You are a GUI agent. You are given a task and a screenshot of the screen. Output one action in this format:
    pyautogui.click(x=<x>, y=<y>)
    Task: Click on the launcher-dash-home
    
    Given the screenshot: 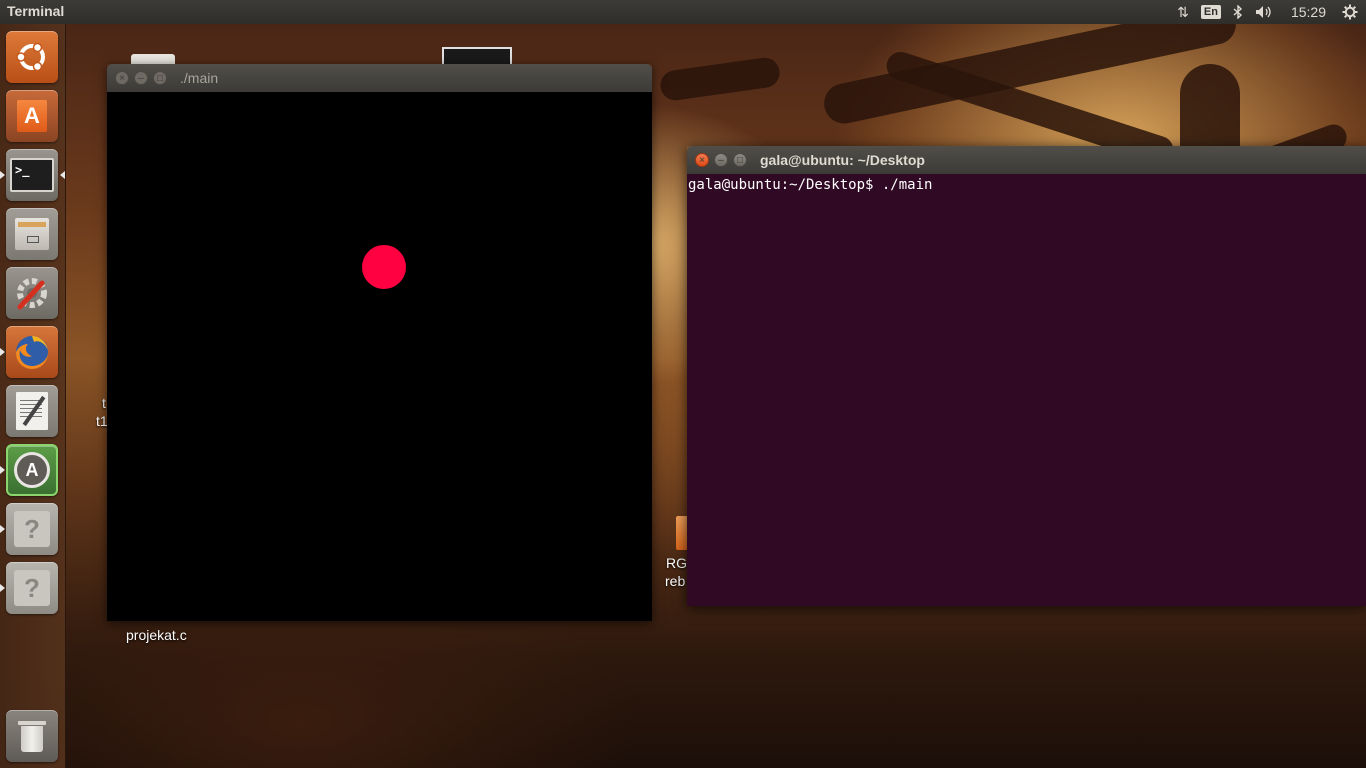 What is the action you would take?
    pyautogui.click(x=32, y=57)
    